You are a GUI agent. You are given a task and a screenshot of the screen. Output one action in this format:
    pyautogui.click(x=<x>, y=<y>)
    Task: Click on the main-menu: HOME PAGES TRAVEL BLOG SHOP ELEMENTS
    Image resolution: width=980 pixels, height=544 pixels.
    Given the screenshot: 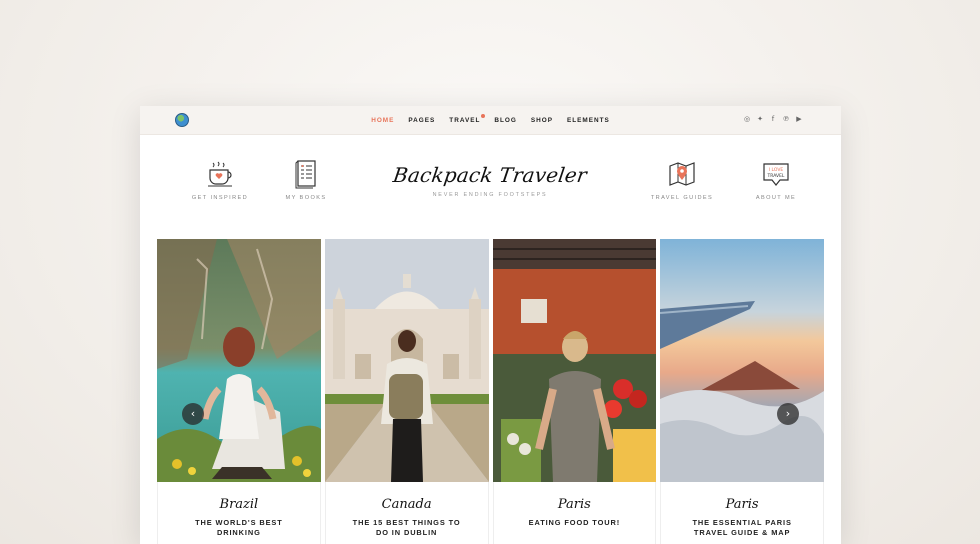 What is the action you would take?
    pyautogui.click(x=490, y=120)
    